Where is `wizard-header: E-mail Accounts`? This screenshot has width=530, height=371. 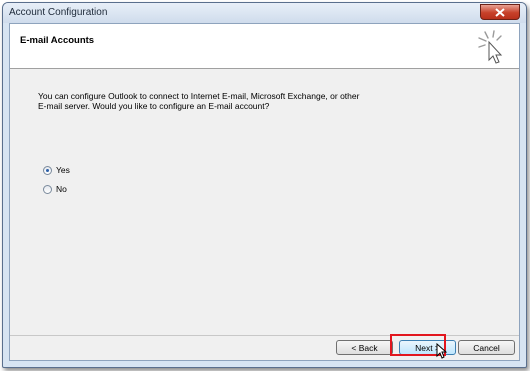 wizard-header: E-mail Accounts is located at coordinates (264, 46).